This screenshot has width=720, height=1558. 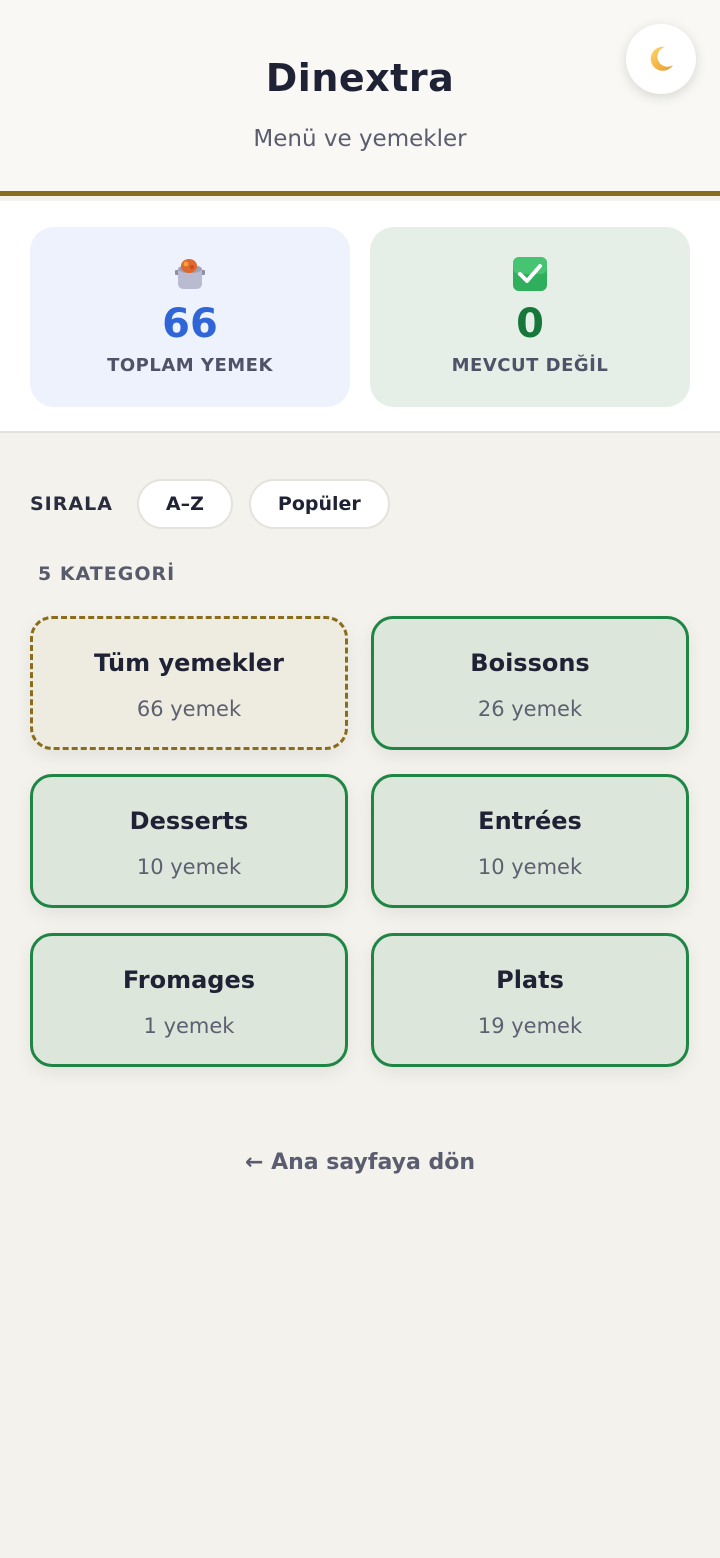 I want to click on sort-label: SIRALA, so click(x=71, y=504).